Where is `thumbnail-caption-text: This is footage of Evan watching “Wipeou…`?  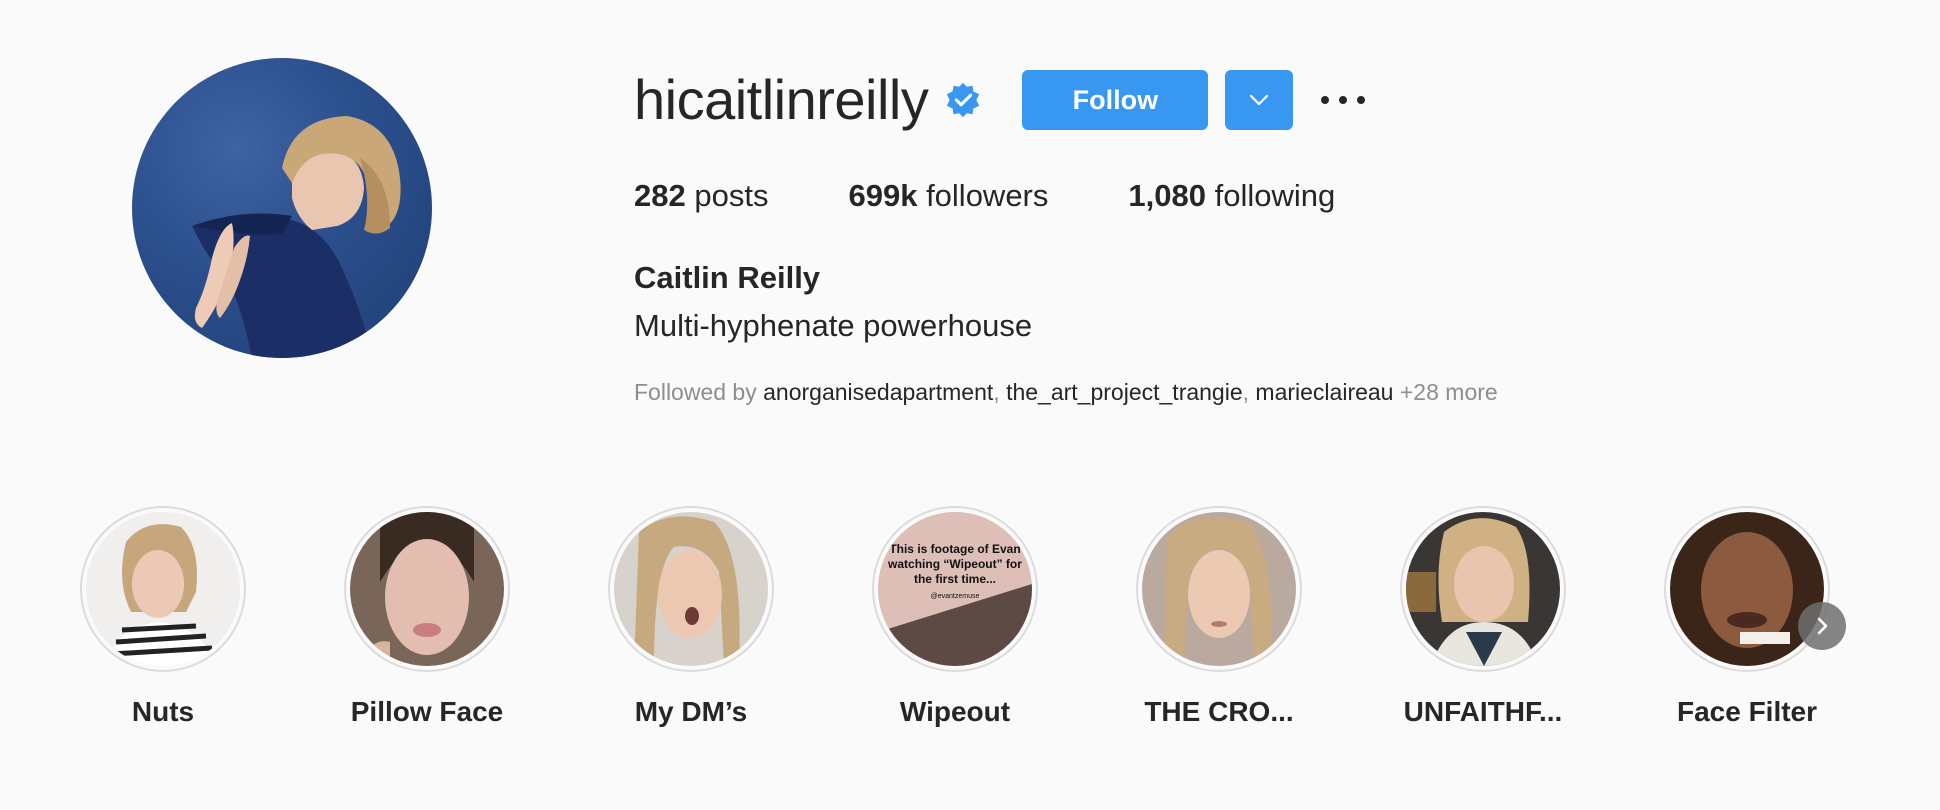
thumbnail-caption-text: This is footage of Evan watching “Wipeou… is located at coordinates (955, 564).